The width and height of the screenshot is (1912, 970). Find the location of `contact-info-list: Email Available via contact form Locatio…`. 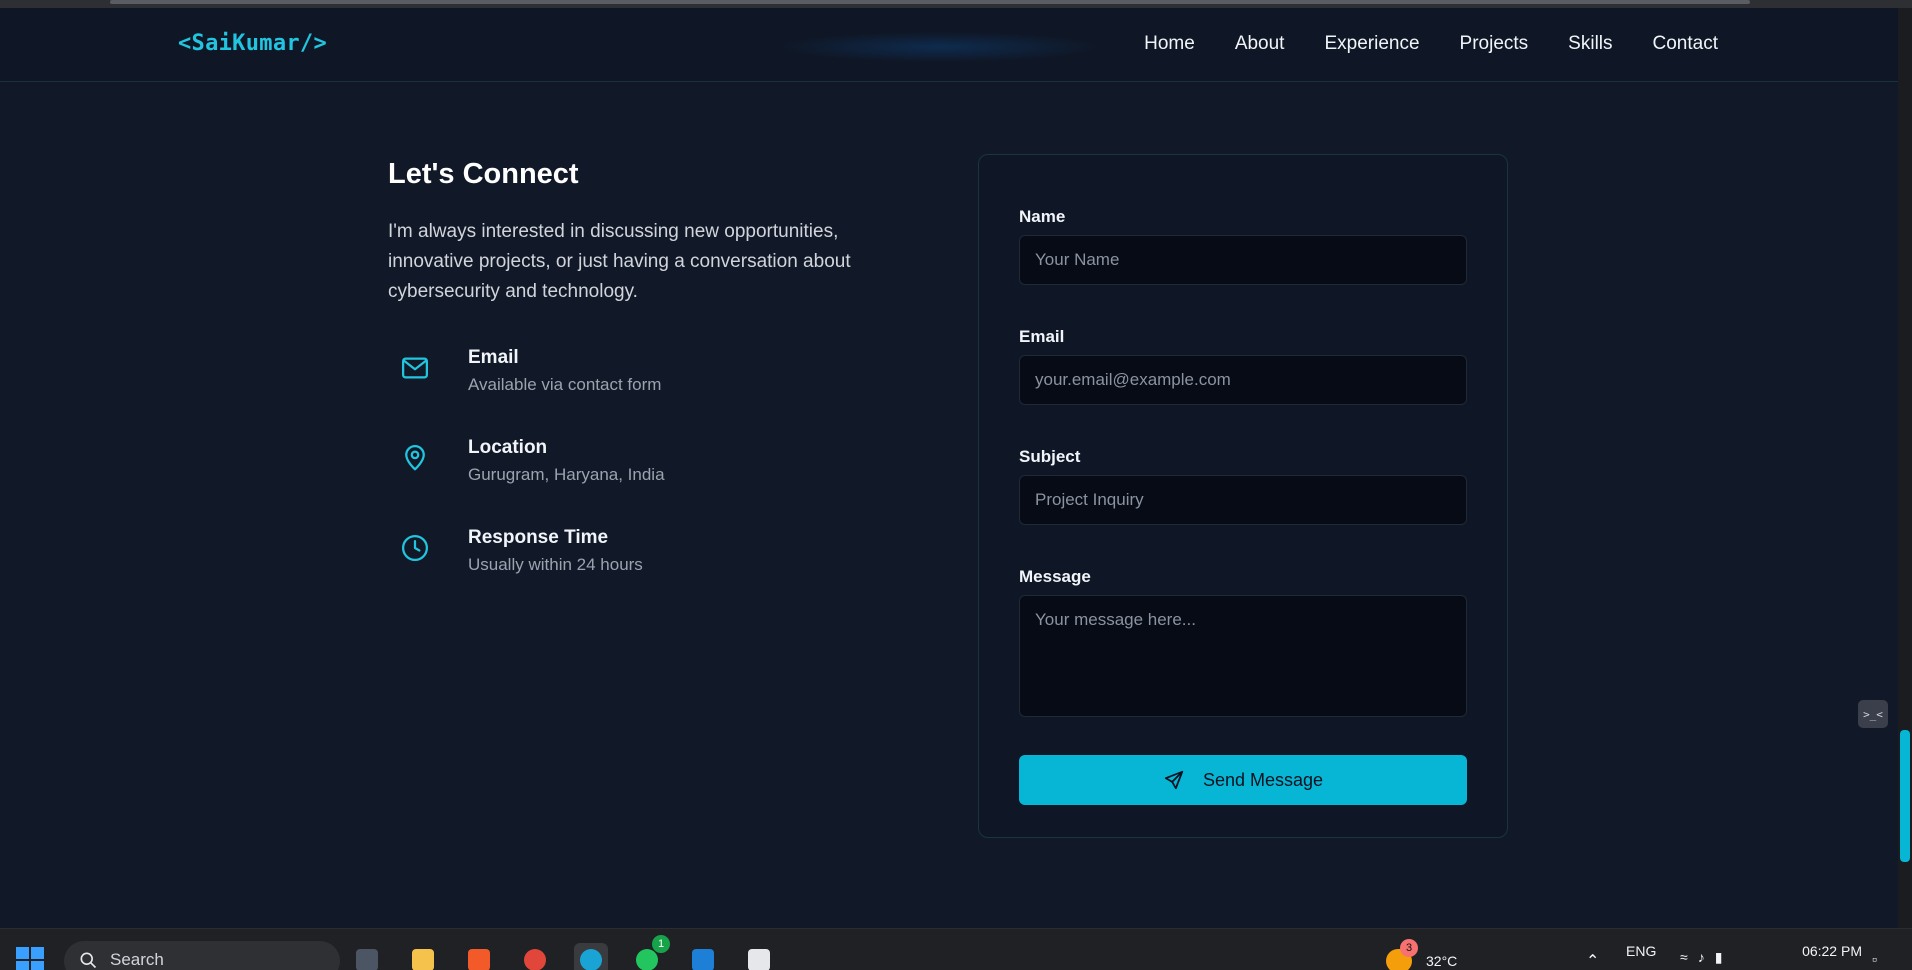

contact-info-list: Email Available via contact form Locatio… is located at coordinates (648, 482).